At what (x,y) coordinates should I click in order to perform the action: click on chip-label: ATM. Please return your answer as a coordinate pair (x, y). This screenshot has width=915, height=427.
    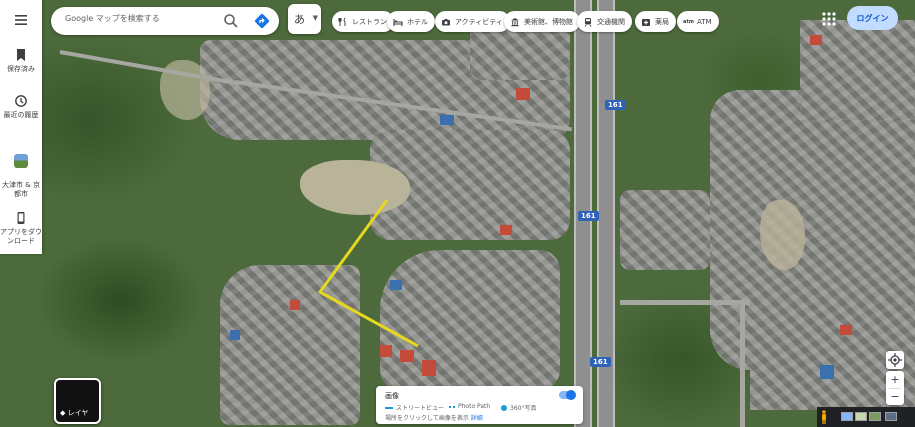
    Looking at the image, I should click on (704, 21).